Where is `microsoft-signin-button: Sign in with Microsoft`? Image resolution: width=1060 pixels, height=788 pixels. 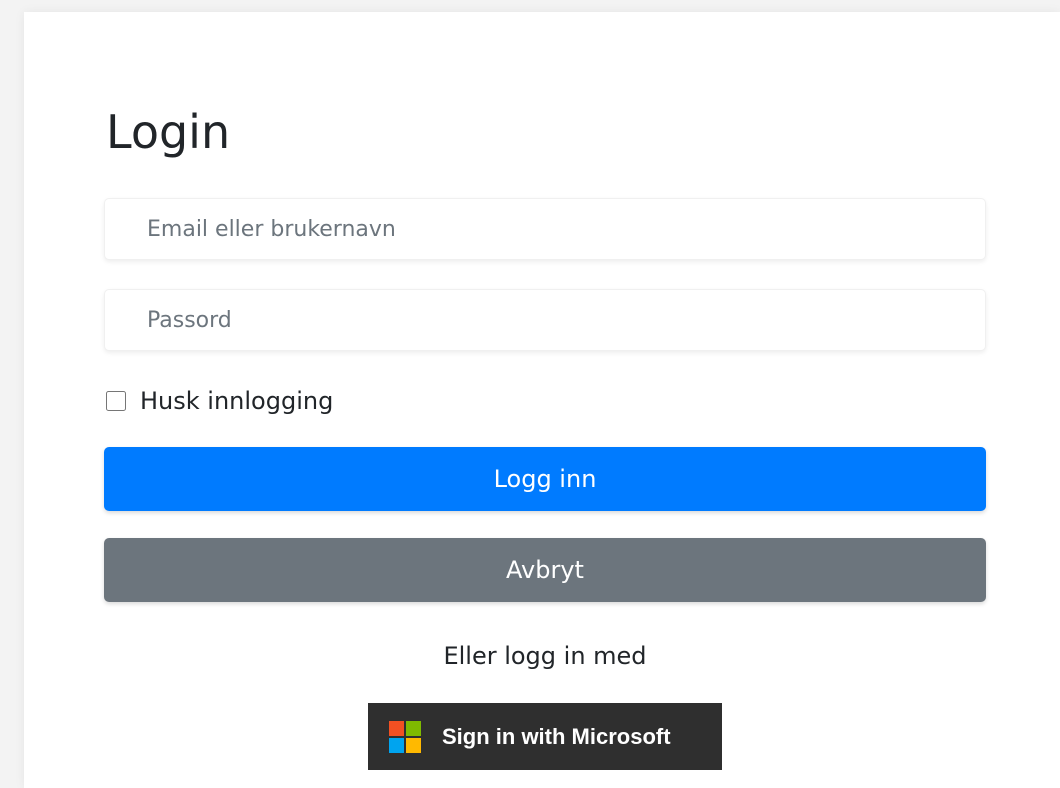
microsoft-signin-button: Sign in with Microsoft is located at coordinates (545, 736).